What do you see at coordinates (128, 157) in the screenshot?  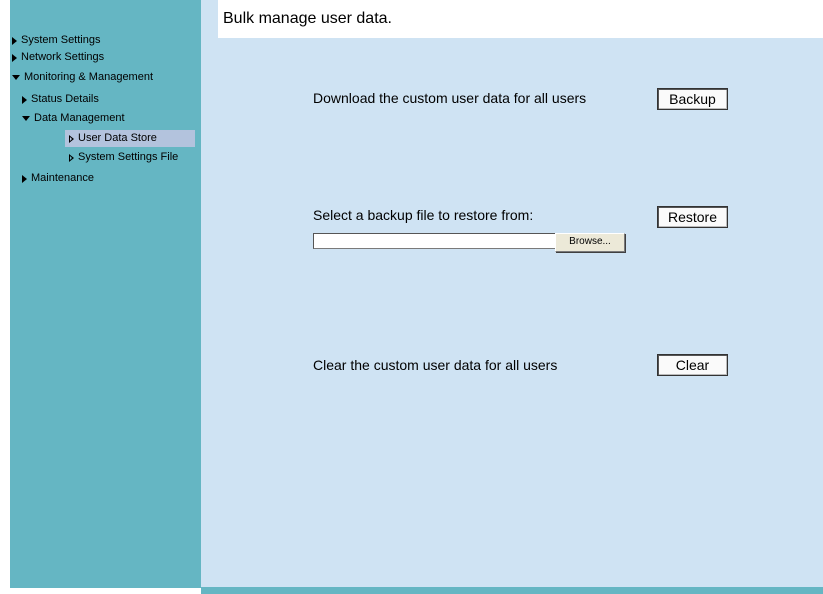 I see `sidebar-item-label: System Settings File` at bounding box center [128, 157].